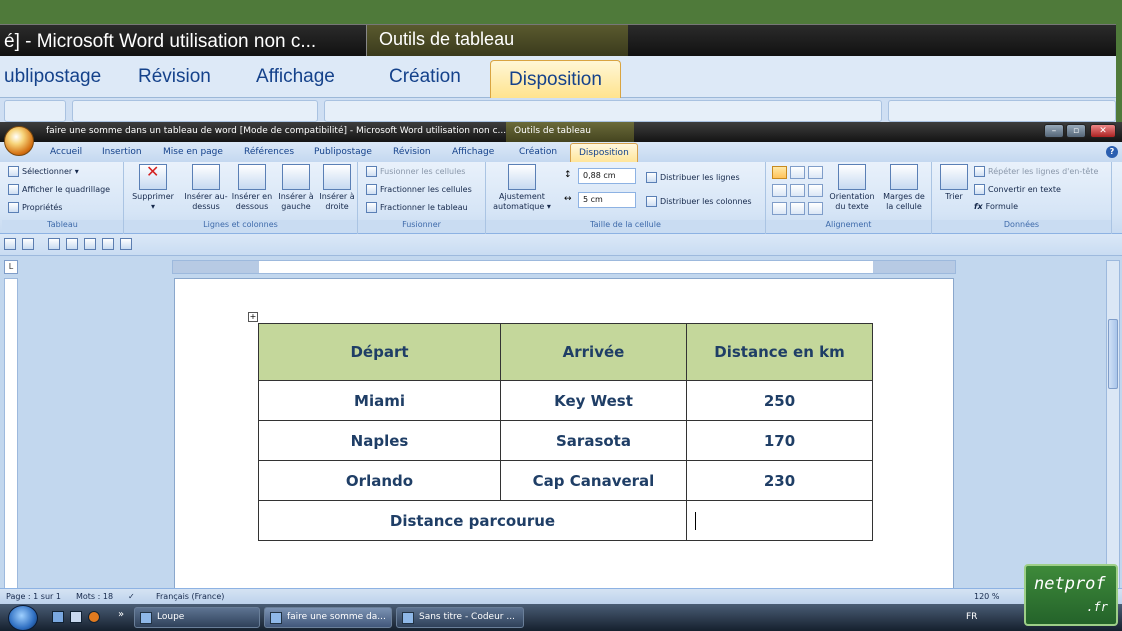 Image resolution: width=1122 pixels, height=631 pixels. Describe the element at coordinates (1054, 131) in the screenshot. I see `minimize-icon: –` at that location.